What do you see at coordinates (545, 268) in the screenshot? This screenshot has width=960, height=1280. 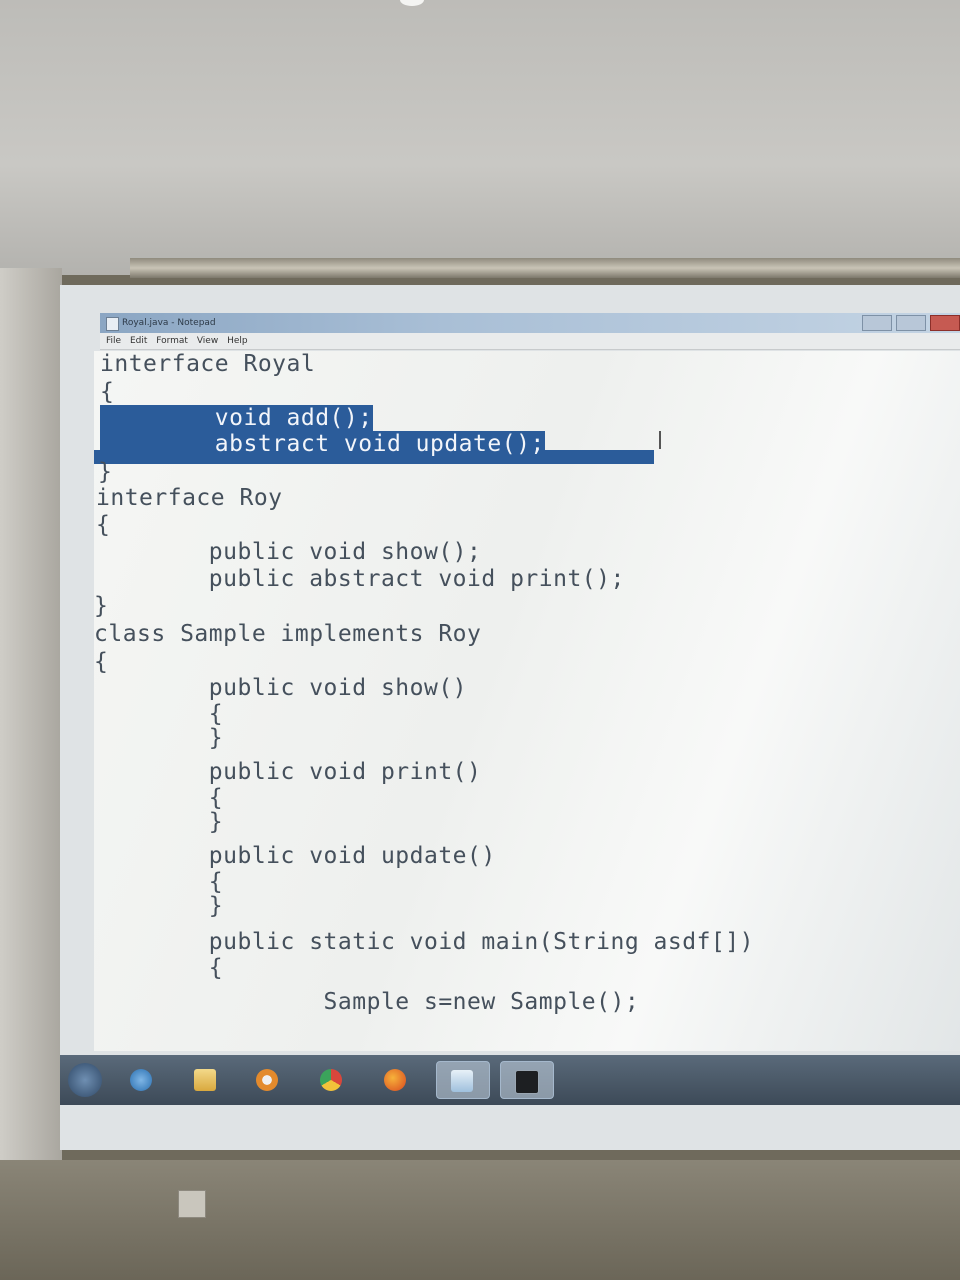 I see `projector-rail` at bounding box center [545, 268].